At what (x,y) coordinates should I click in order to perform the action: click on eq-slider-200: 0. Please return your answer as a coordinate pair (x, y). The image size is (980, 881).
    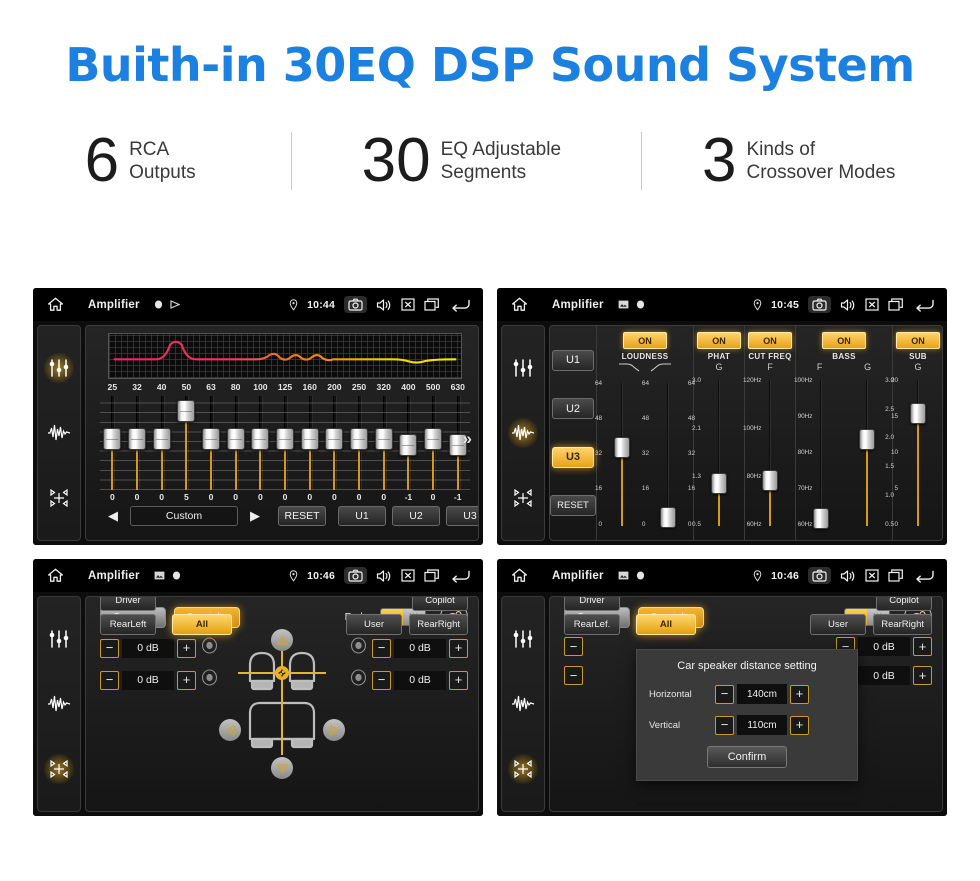
    Looking at the image, I should click on (334, 449).